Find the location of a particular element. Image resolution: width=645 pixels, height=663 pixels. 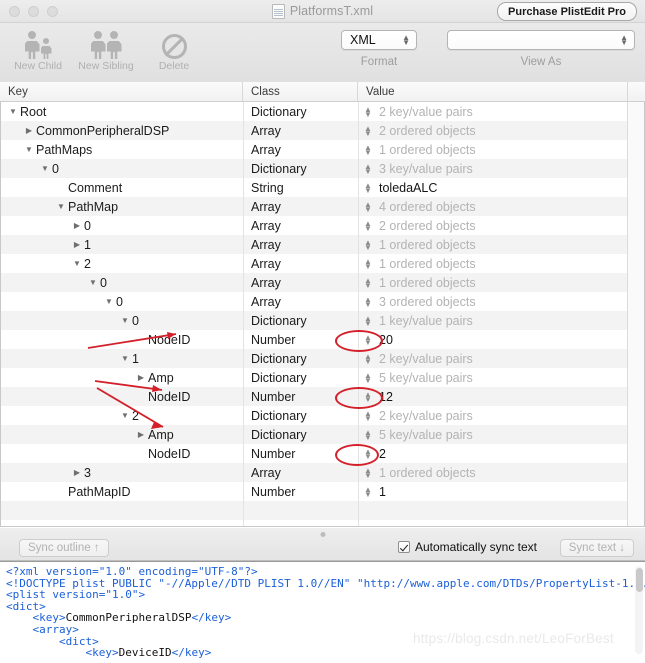

row-value-cell: ▲ ▼ 1 is located at coordinates (493, 492).